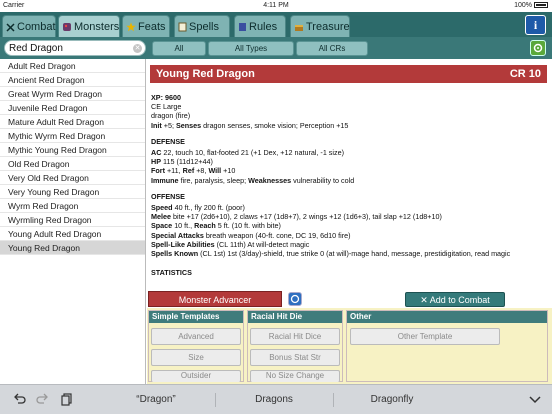 The height and width of the screenshot is (414, 552). What do you see at coordinates (196, 376) in the screenshot?
I see `outsider-template-button: Outsider` at bounding box center [196, 376].